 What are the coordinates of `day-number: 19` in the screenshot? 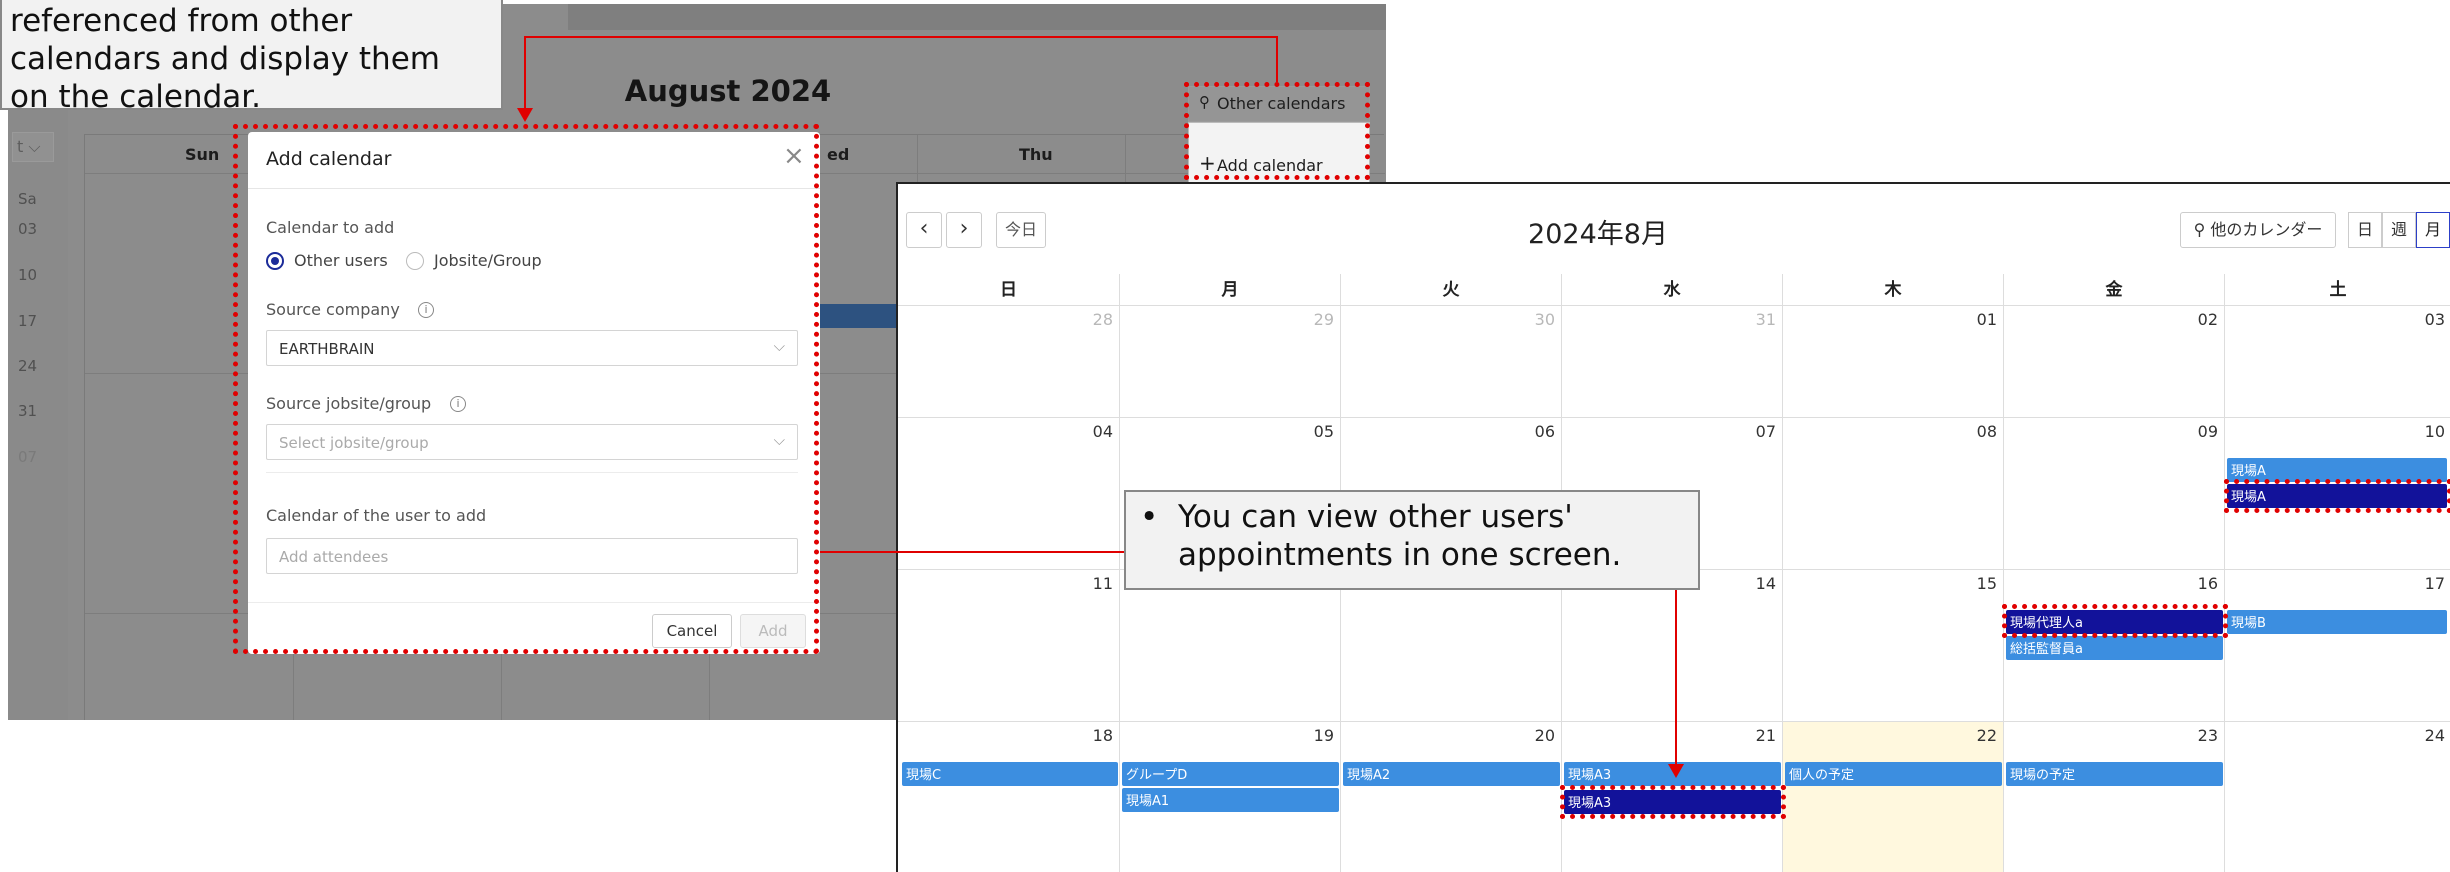 It's located at (1323, 735).